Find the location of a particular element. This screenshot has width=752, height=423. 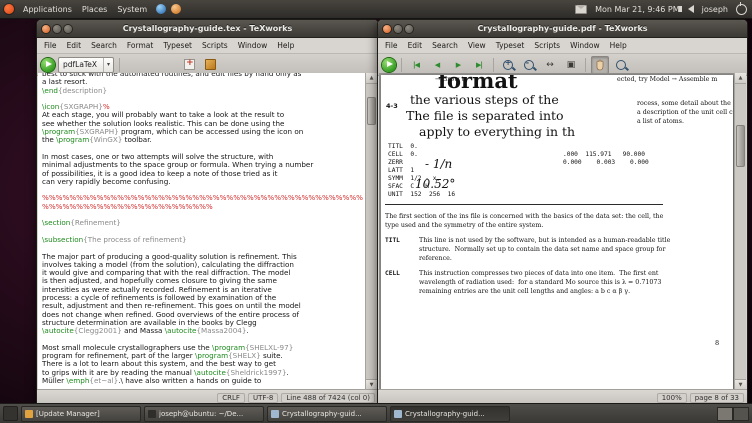

pdf-menu-file: File is located at coordinates (391, 45).